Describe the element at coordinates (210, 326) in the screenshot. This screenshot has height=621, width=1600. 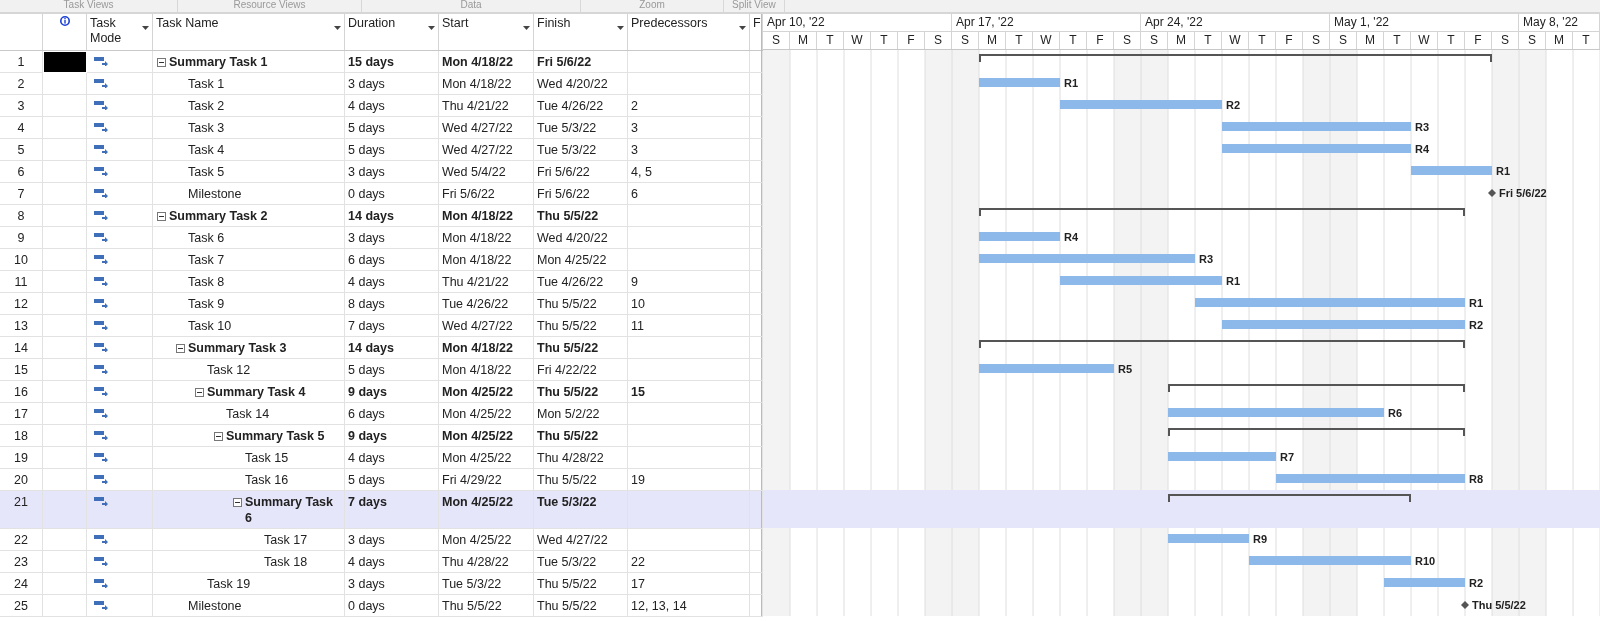
I see `task-name: Task 10` at that location.